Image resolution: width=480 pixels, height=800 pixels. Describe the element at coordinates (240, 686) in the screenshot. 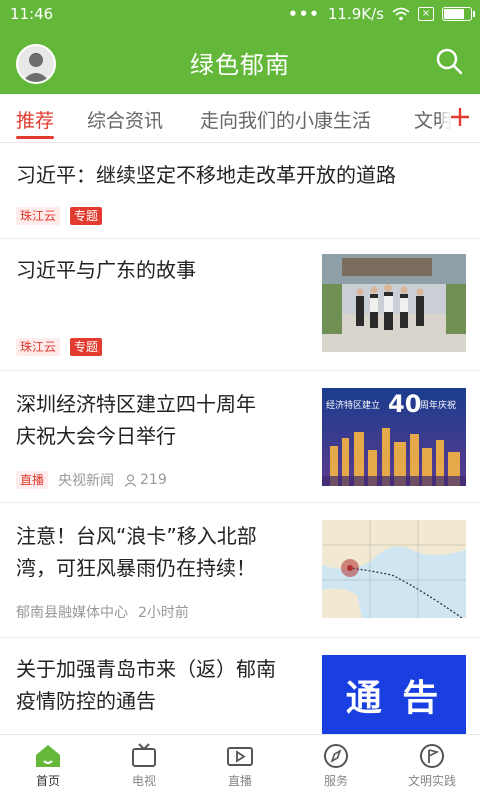

I see `news-item: 关于加强青岛市来（返）郁南 疫情防控的通告 通 告` at that location.